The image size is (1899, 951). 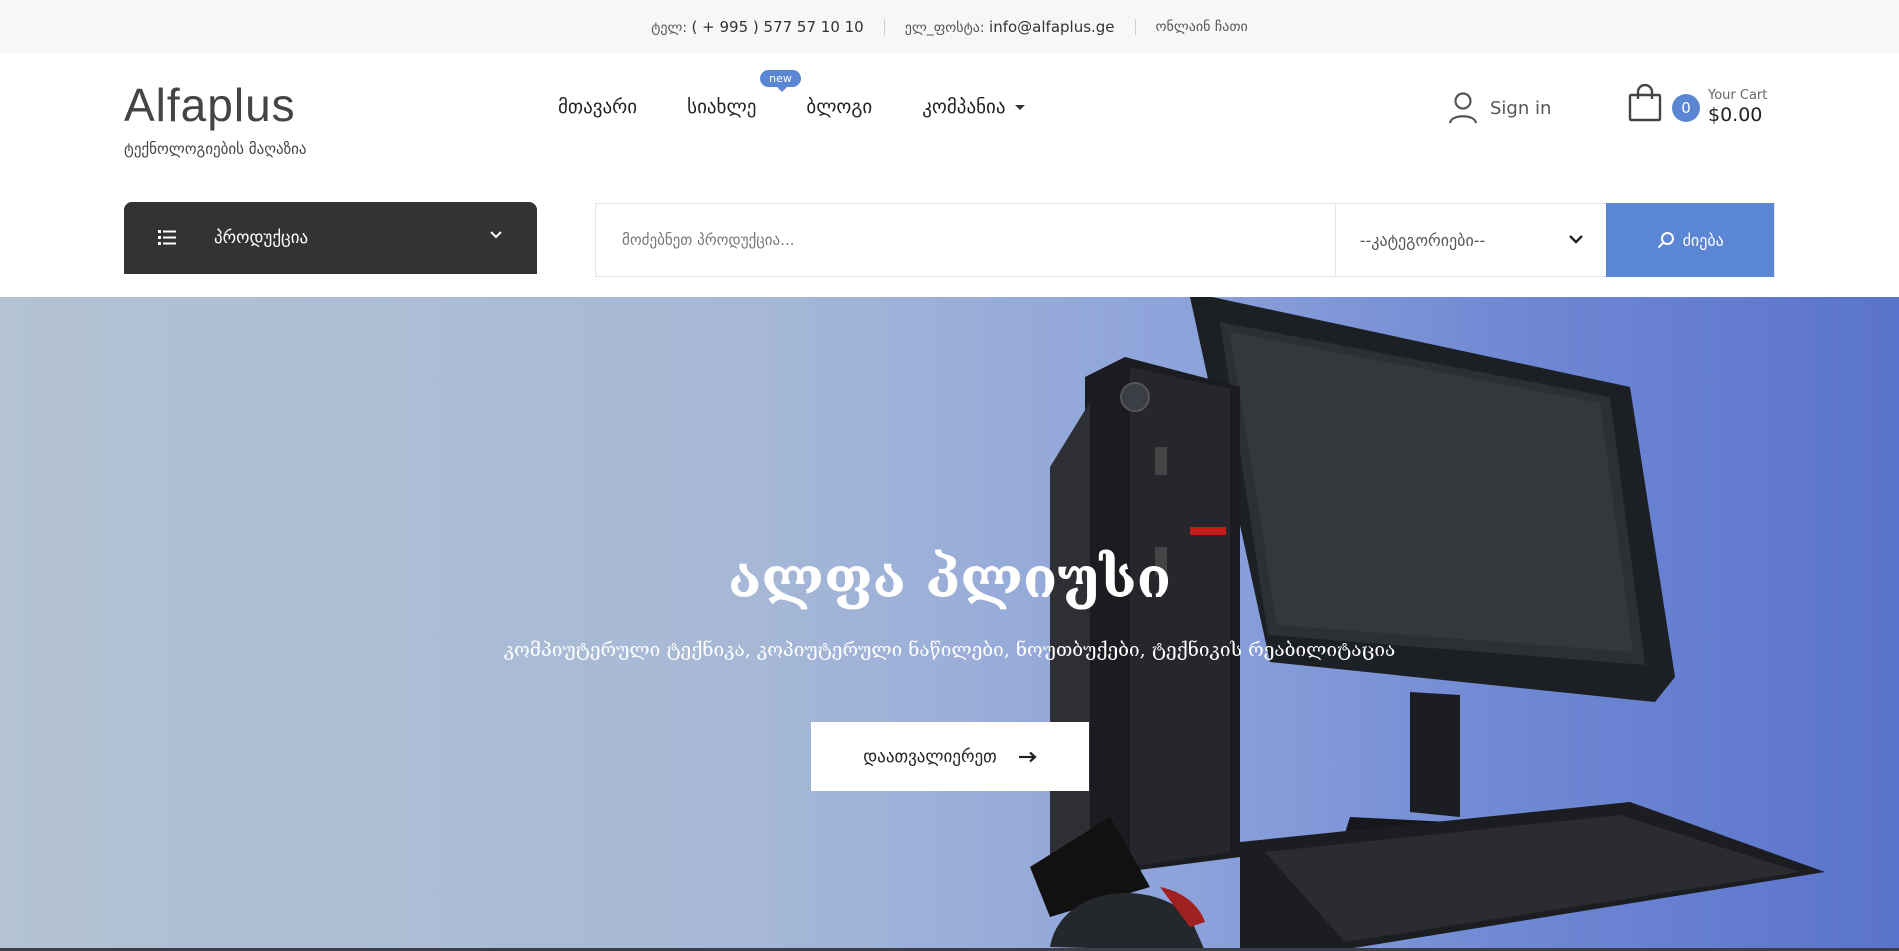 What do you see at coordinates (778, 27) in the screenshot?
I see `phone-number: ( + 995 ) 577 57 10 10` at bounding box center [778, 27].